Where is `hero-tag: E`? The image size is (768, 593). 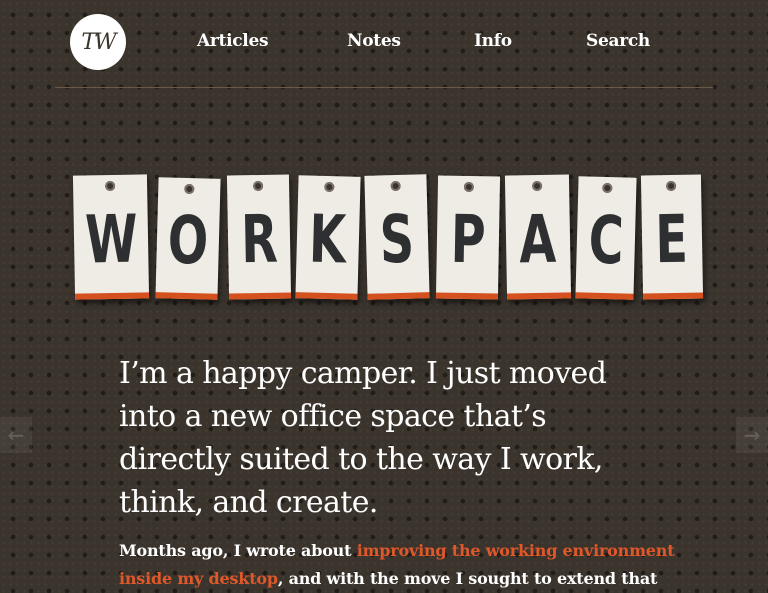 hero-tag: E is located at coordinates (672, 237).